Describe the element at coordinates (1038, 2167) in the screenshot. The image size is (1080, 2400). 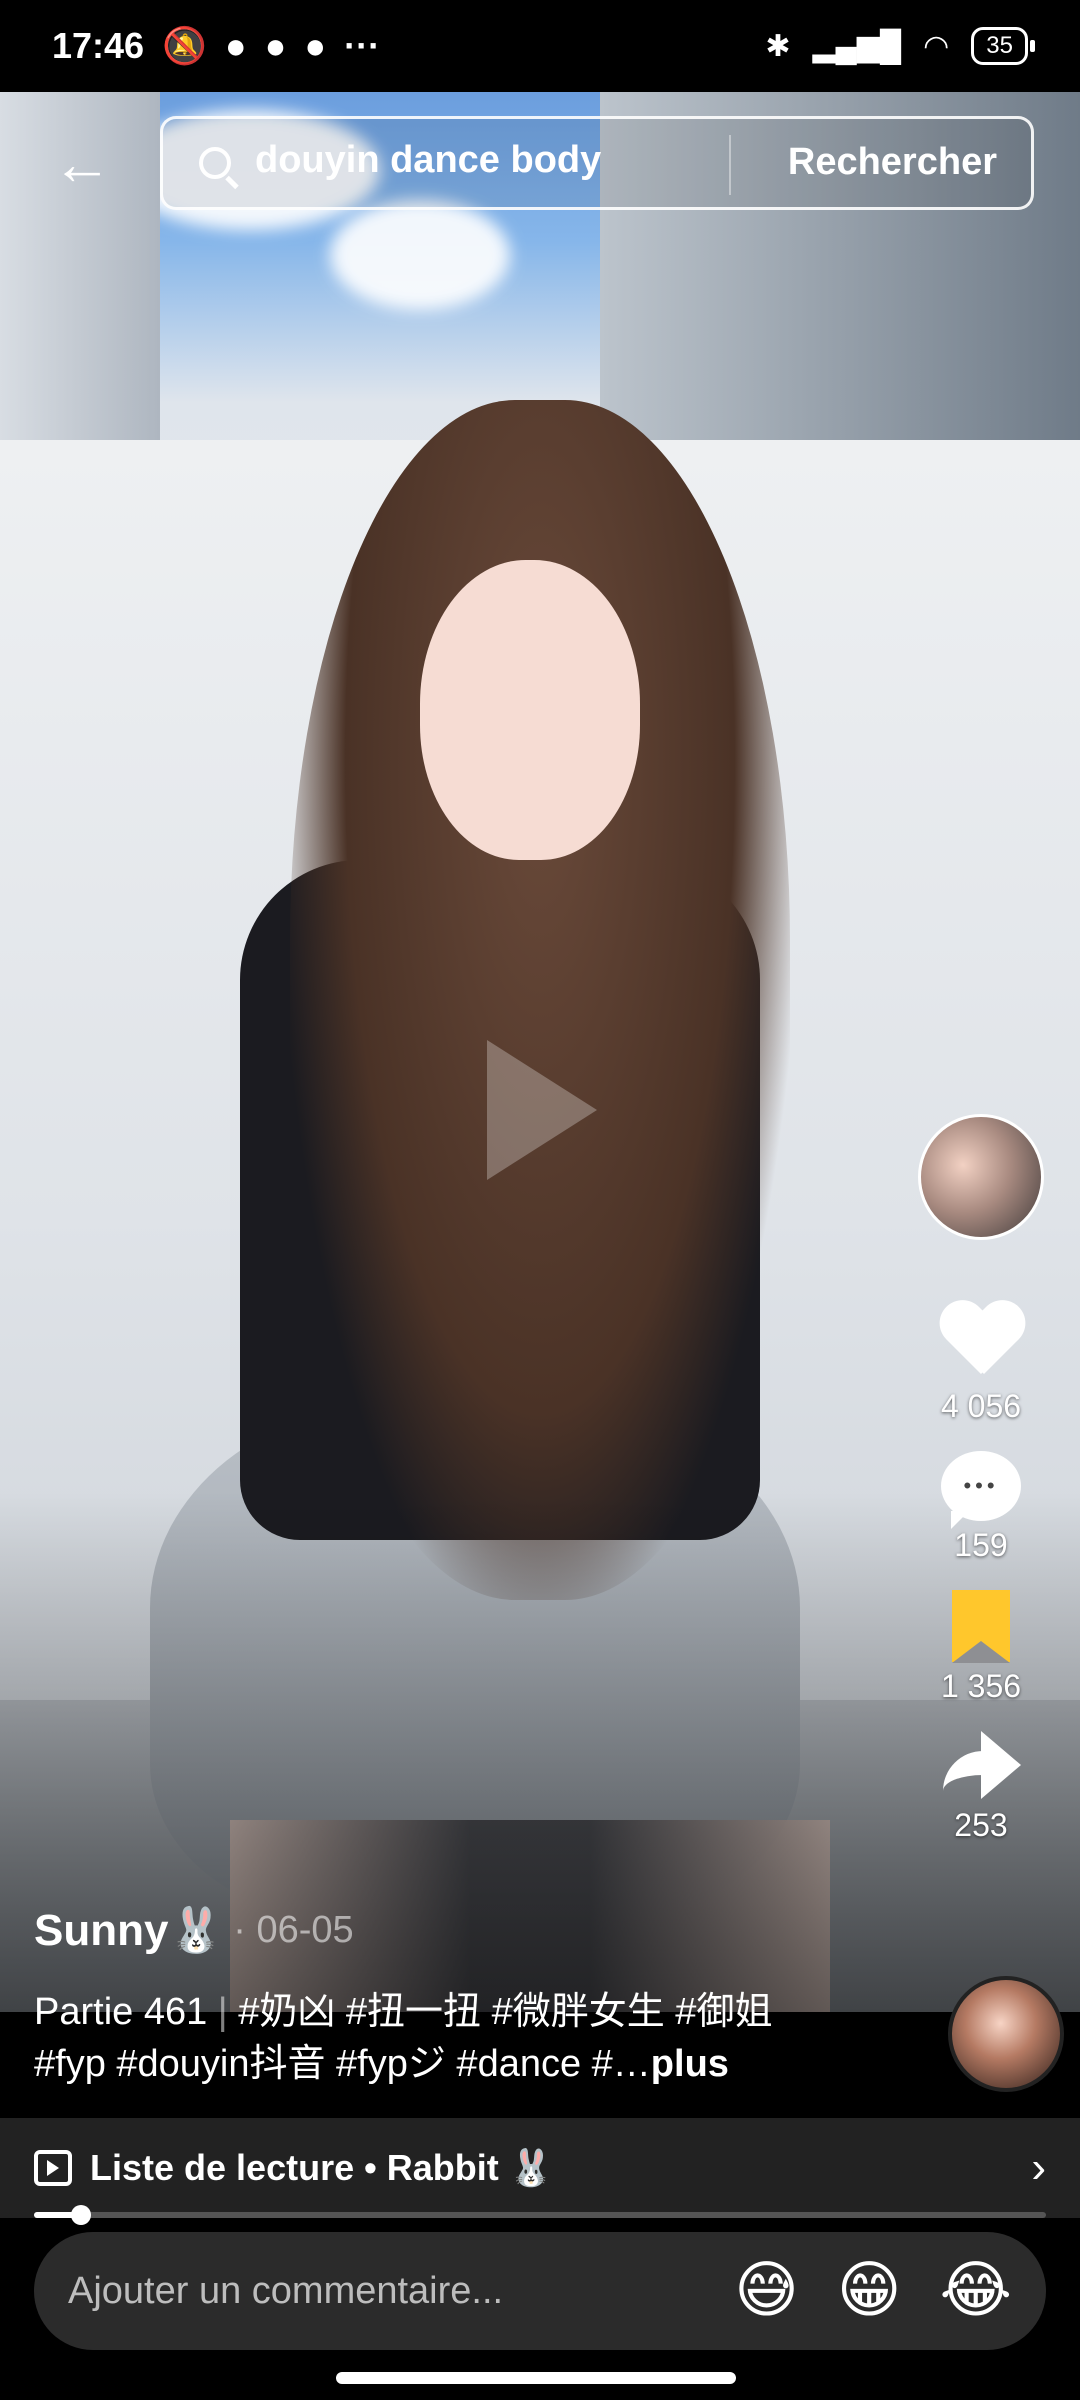
I see `chevron-right-icon: ›` at that location.